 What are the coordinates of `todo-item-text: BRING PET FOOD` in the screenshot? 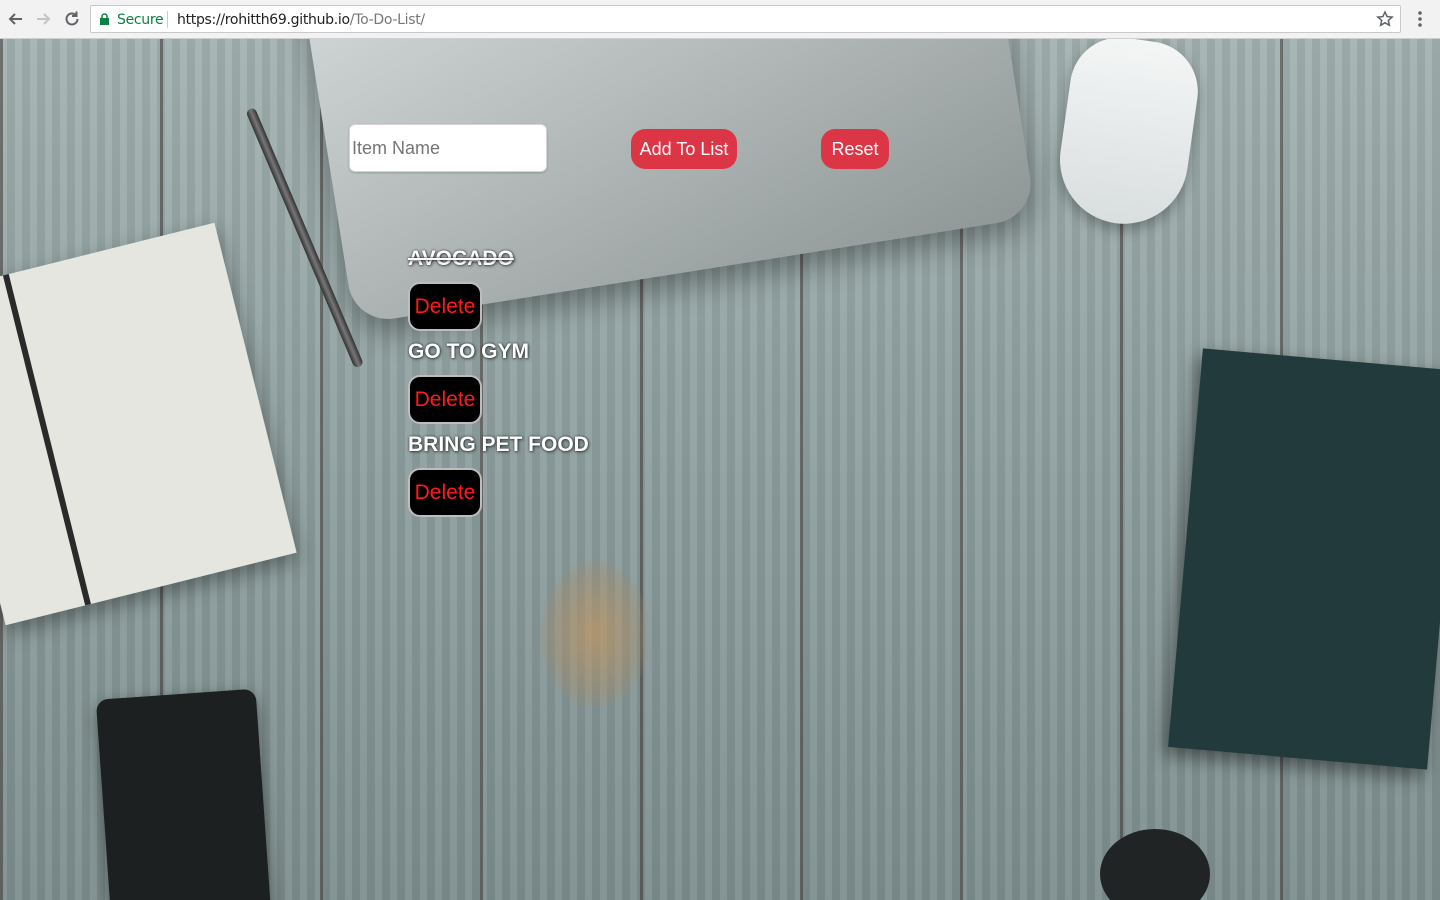 It's located at (498, 445).